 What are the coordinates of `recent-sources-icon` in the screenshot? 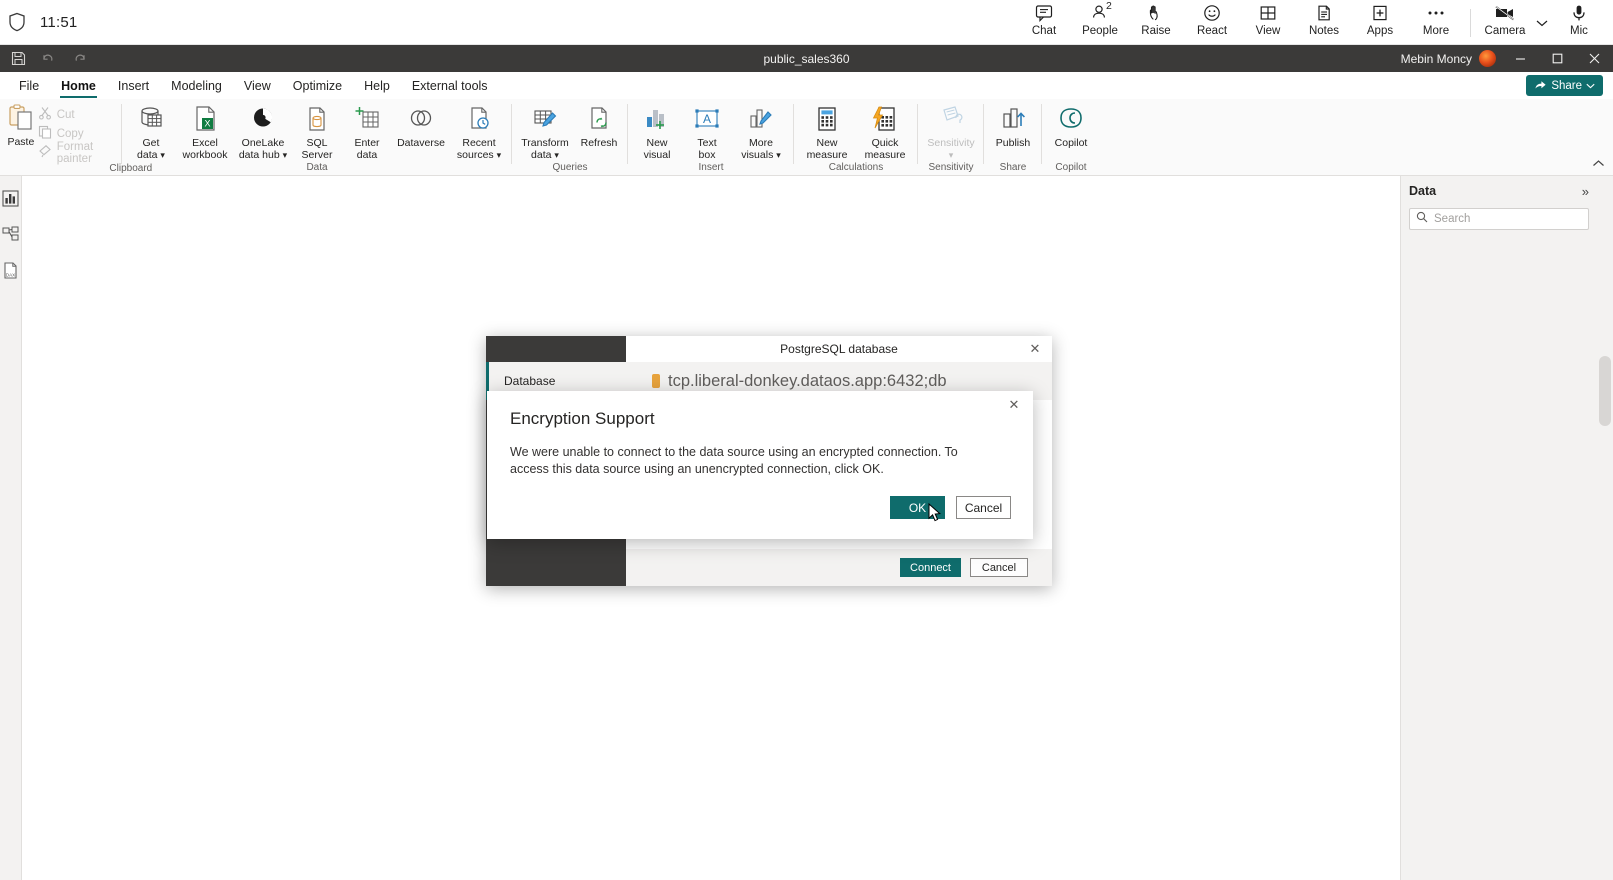 It's located at (479, 119).